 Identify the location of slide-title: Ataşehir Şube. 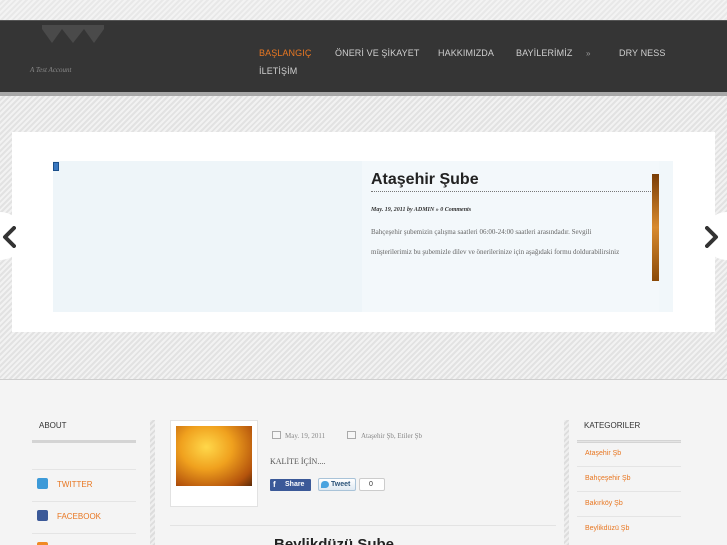
(425, 180).